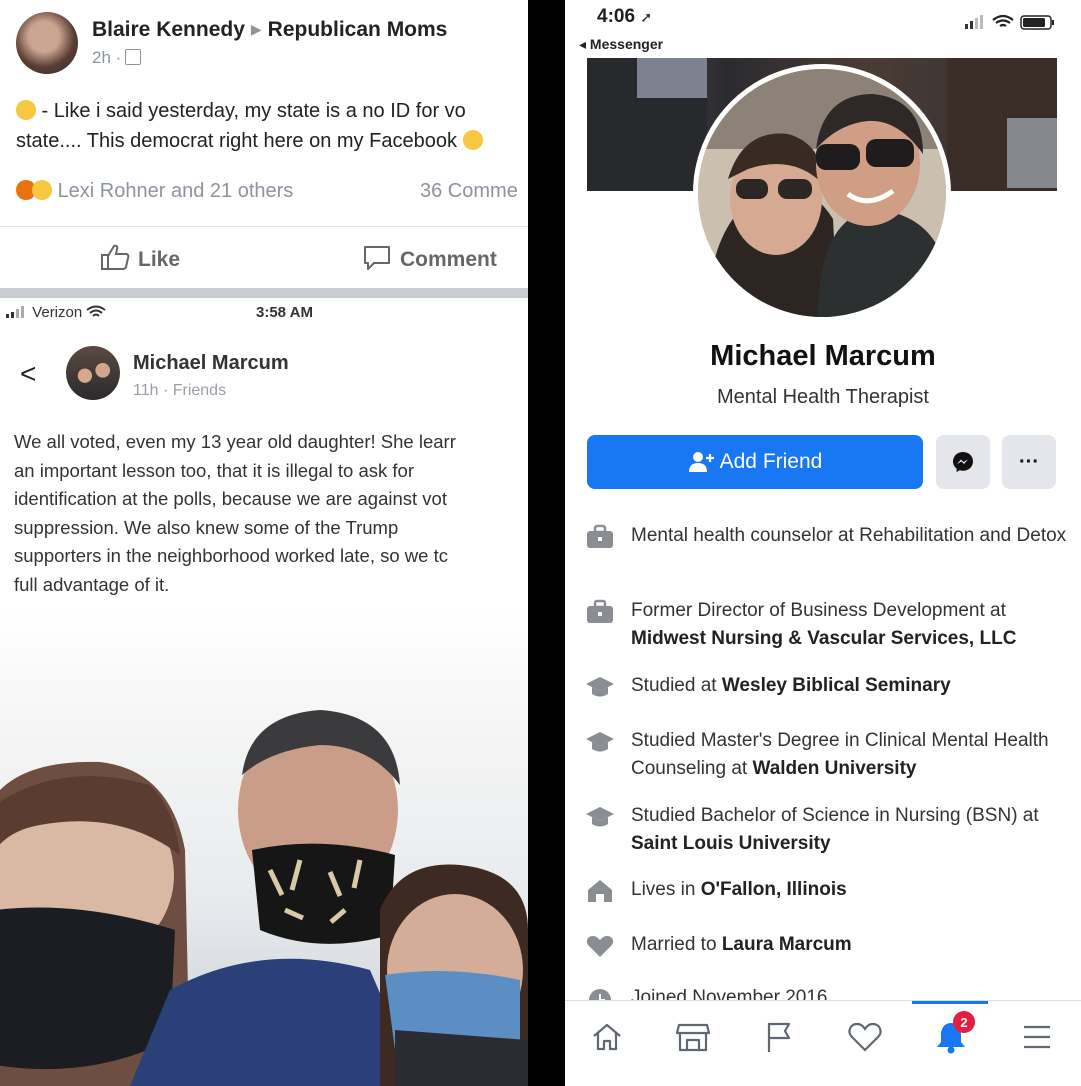  What do you see at coordinates (168, 29) in the screenshot?
I see `author-name: Blaire Kennedy` at bounding box center [168, 29].